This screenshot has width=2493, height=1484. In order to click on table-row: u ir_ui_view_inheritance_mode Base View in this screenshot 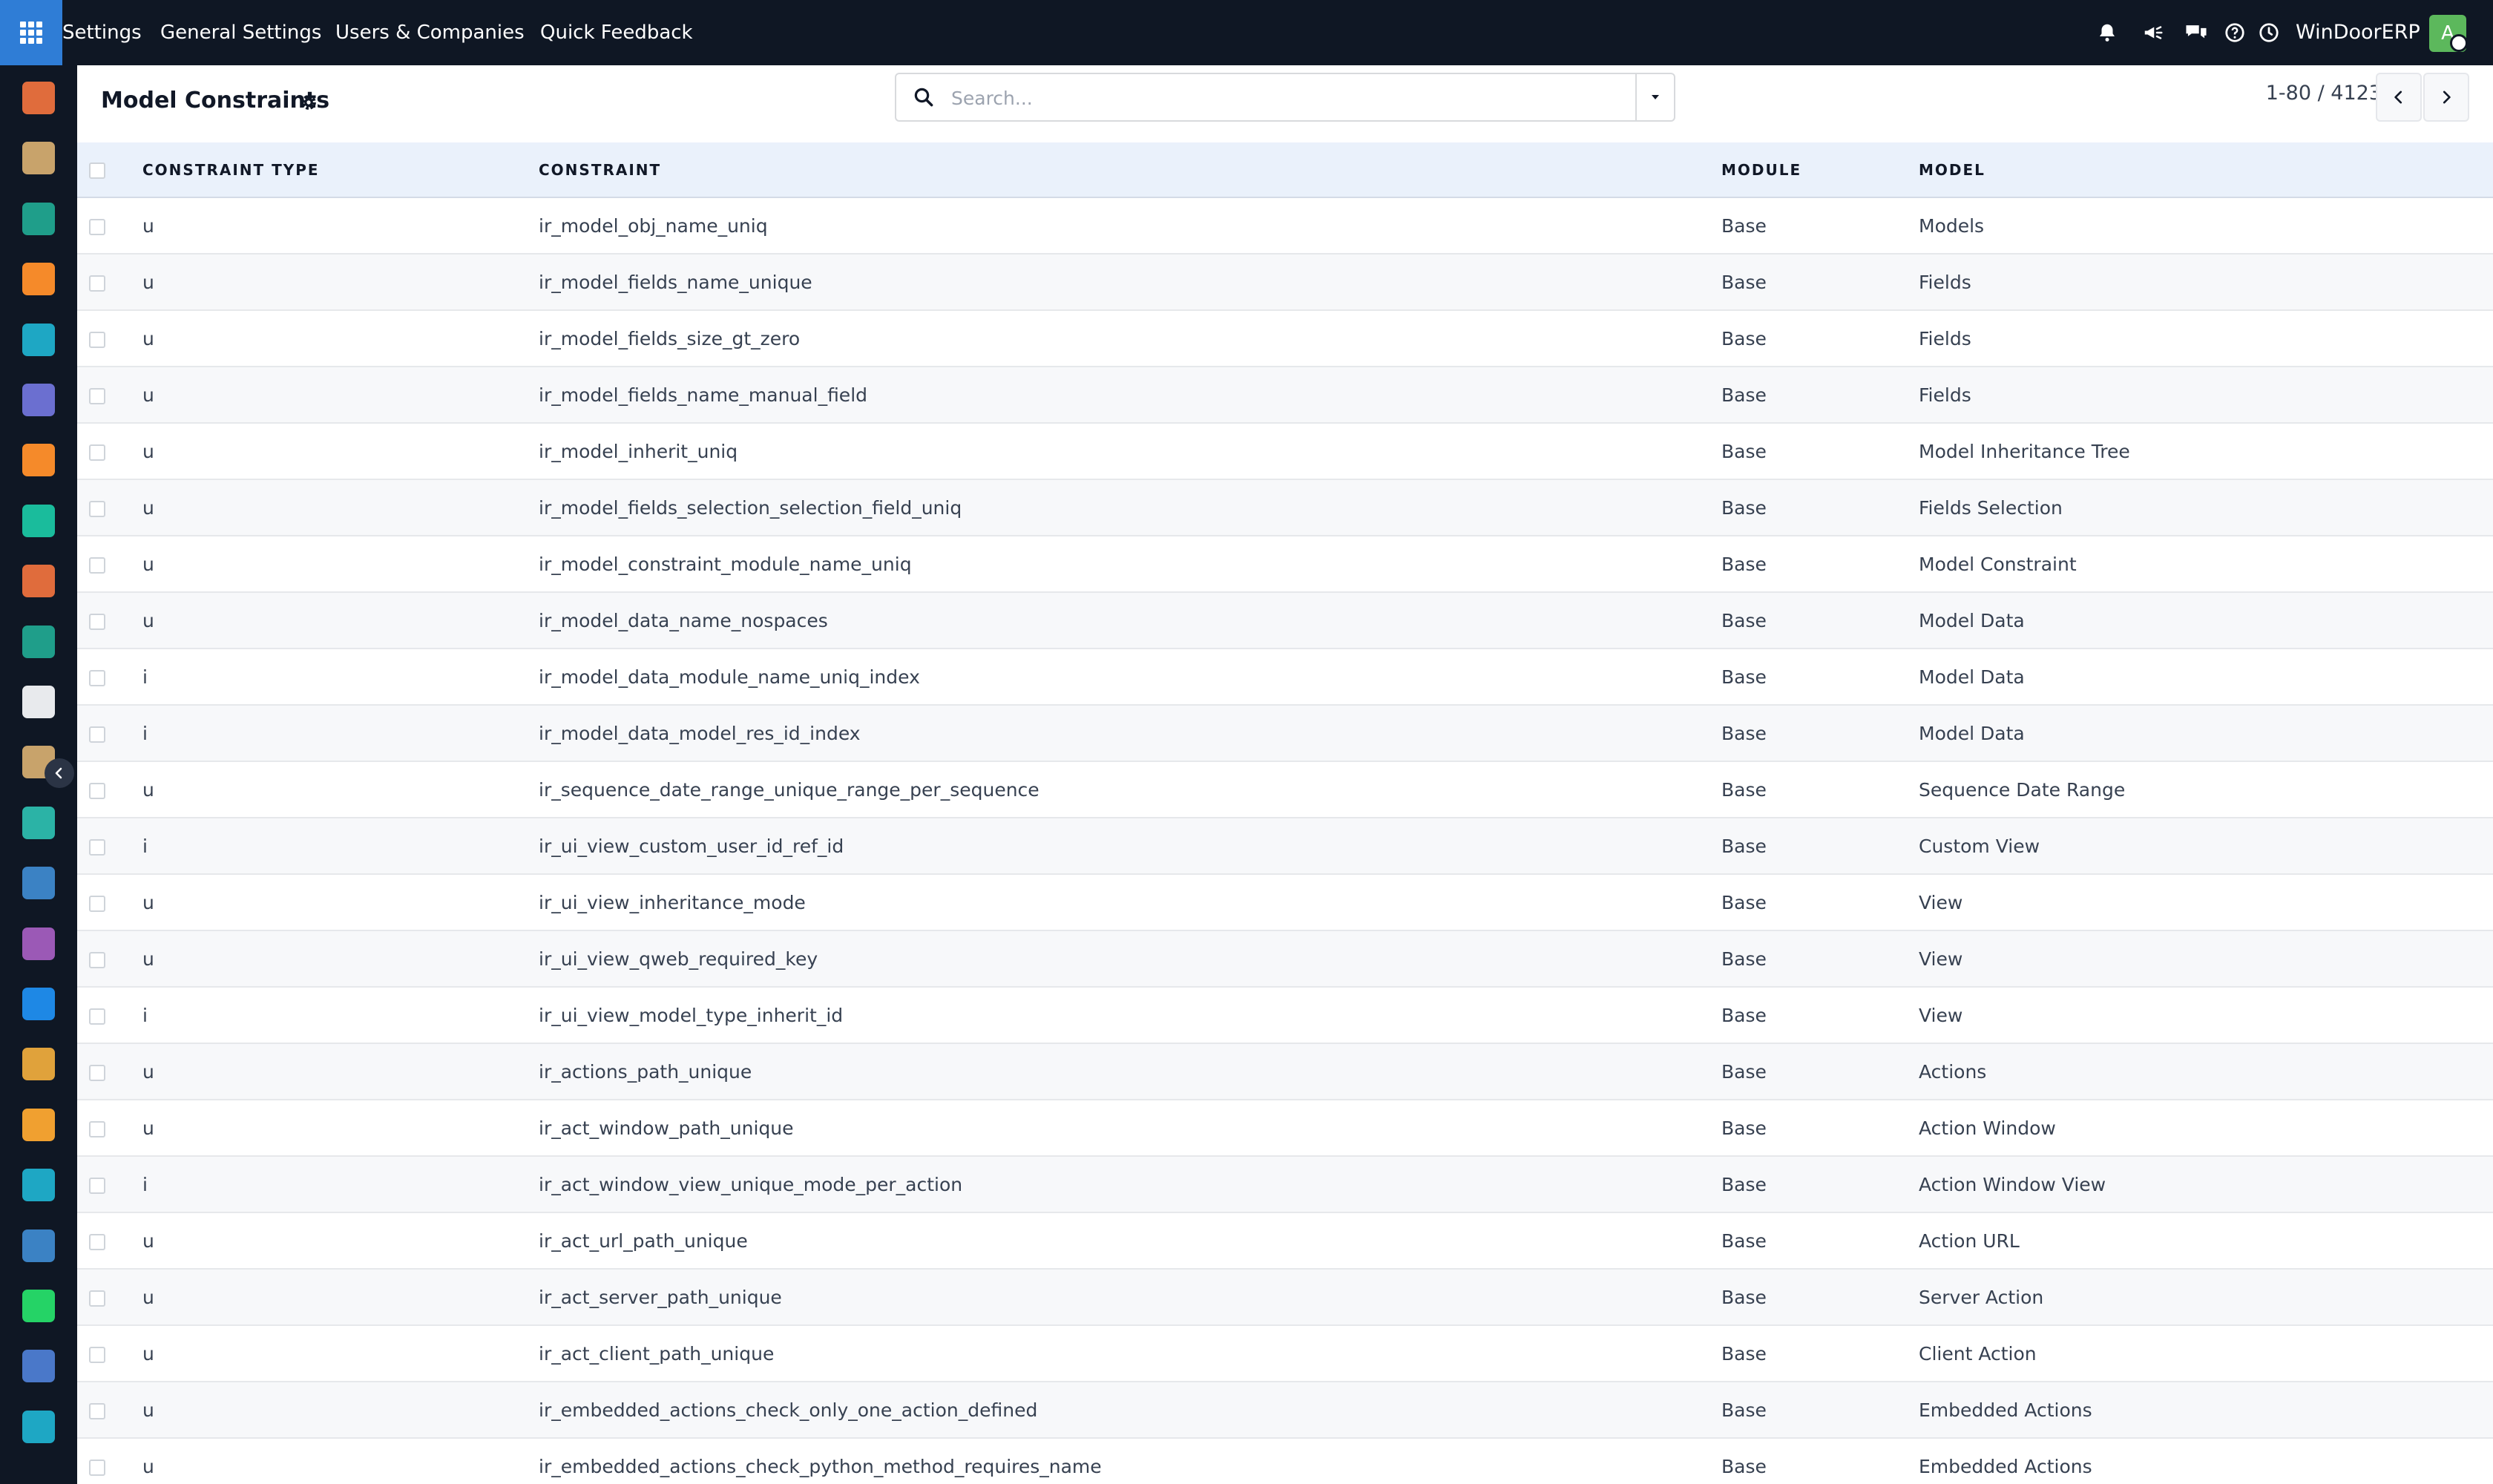, I will do `click(1285, 902)`.